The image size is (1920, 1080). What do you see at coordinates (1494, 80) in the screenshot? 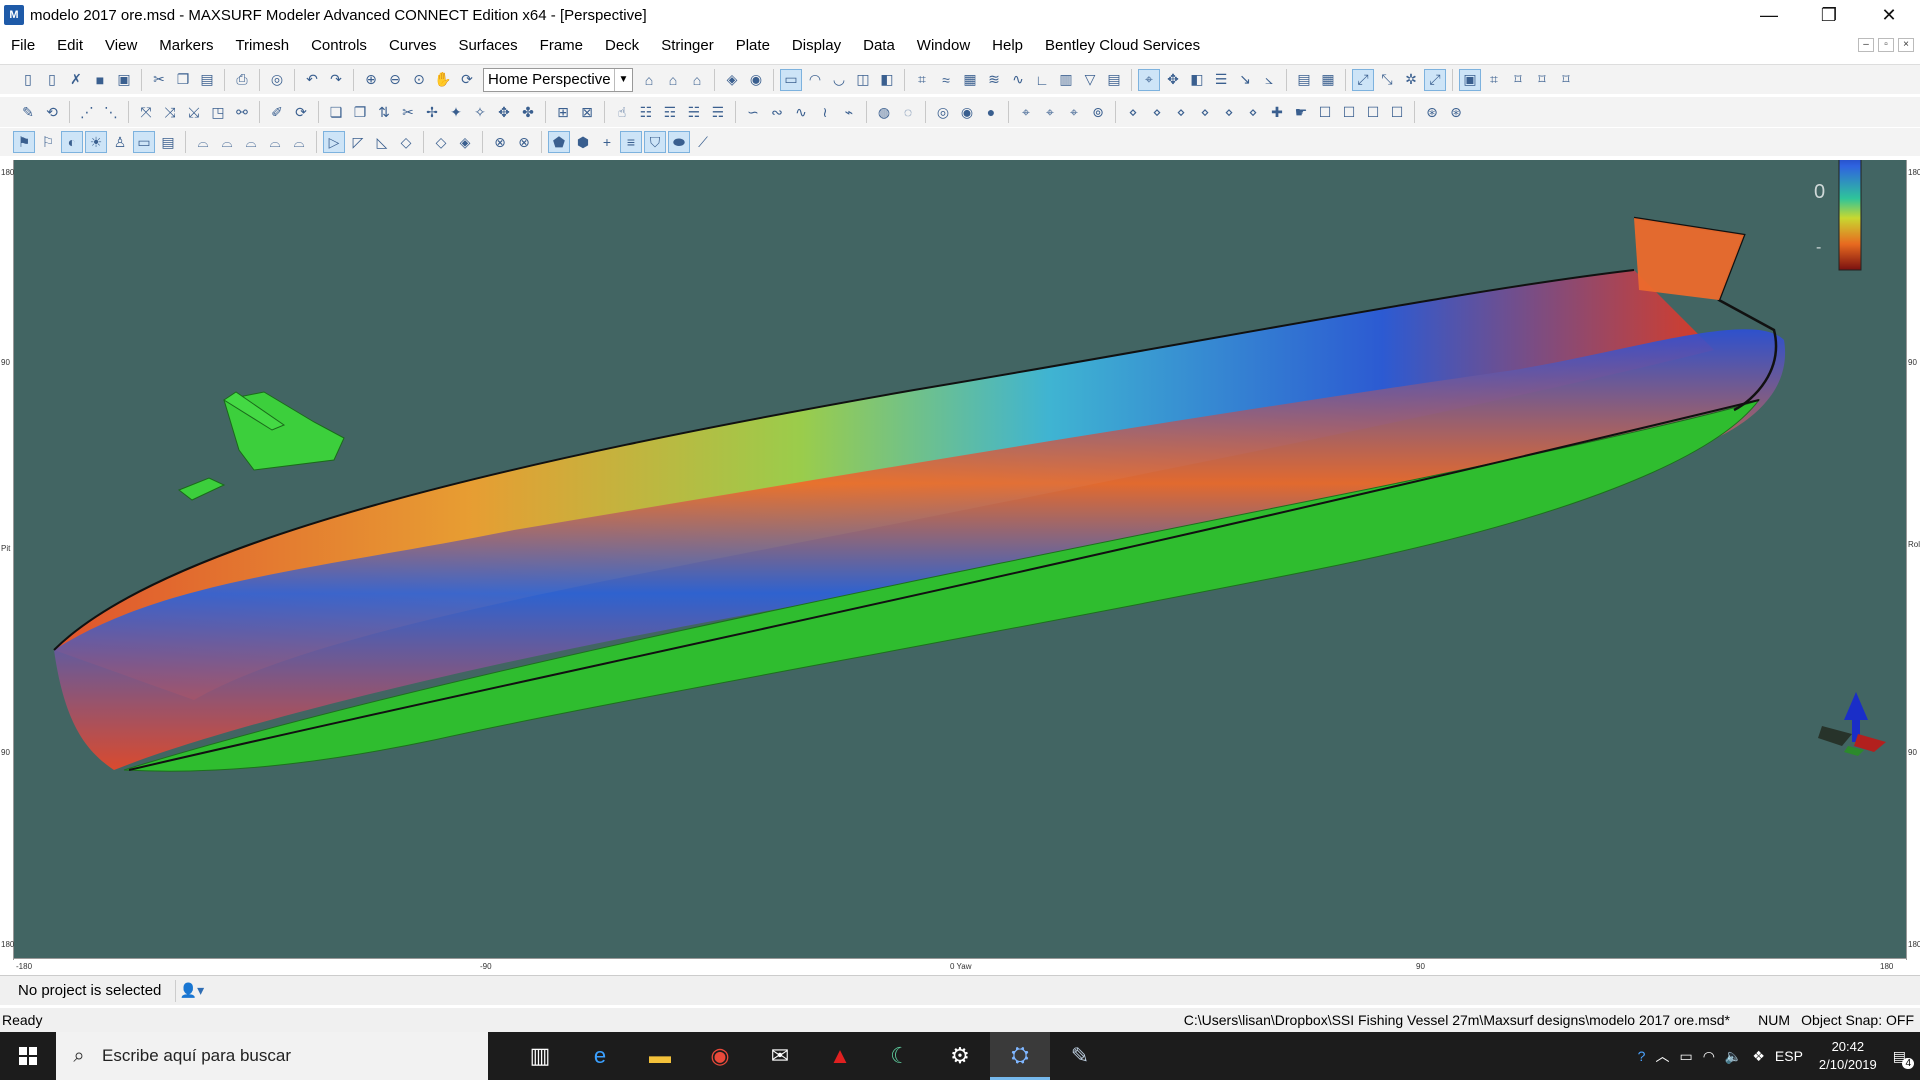
I see `frame-tool-icon: ⌗` at bounding box center [1494, 80].